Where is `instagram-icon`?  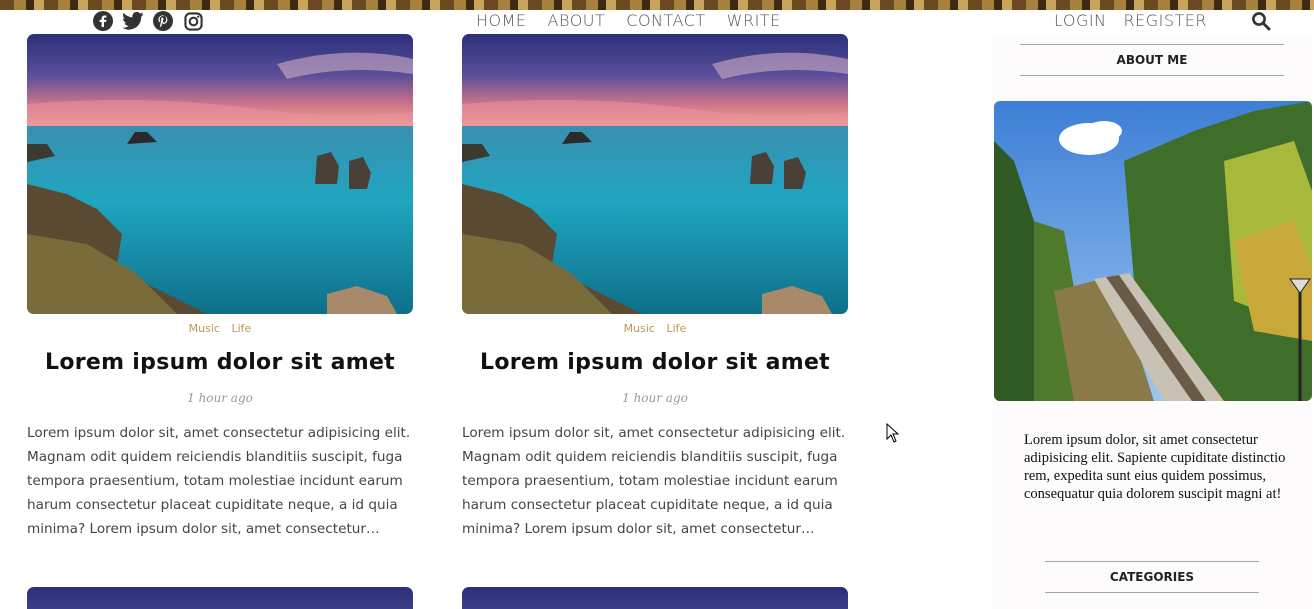 instagram-icon is located at coordinates (193, 21).